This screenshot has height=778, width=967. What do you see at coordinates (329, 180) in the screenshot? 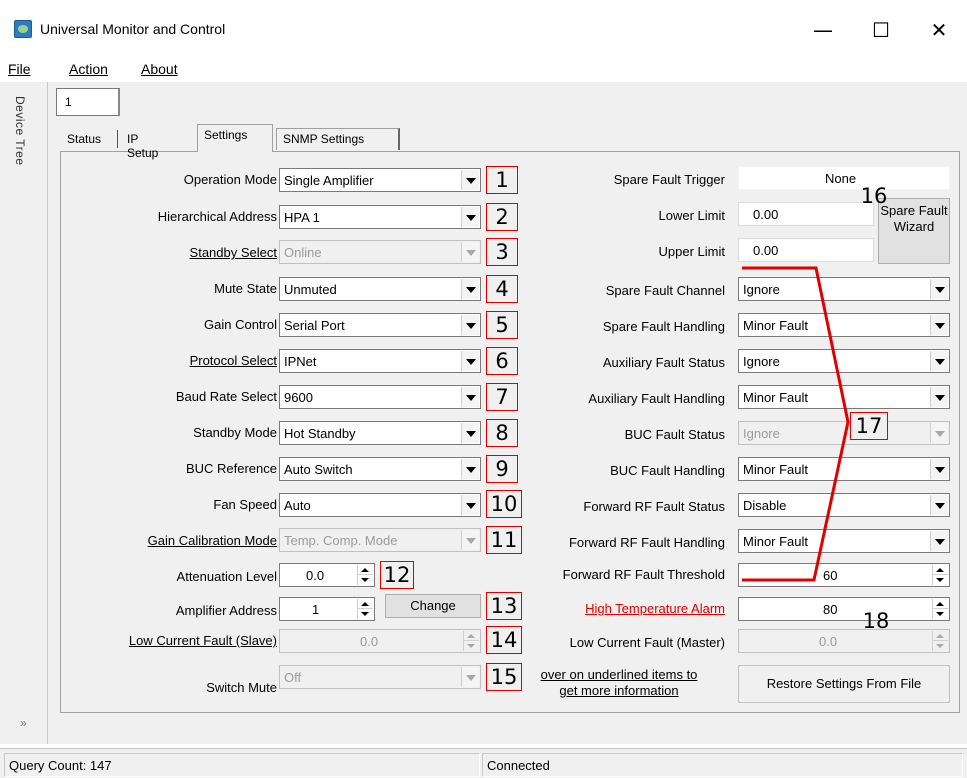
I see `operation-mode-value: Single Amplifier` at bounding box center [329, 180].